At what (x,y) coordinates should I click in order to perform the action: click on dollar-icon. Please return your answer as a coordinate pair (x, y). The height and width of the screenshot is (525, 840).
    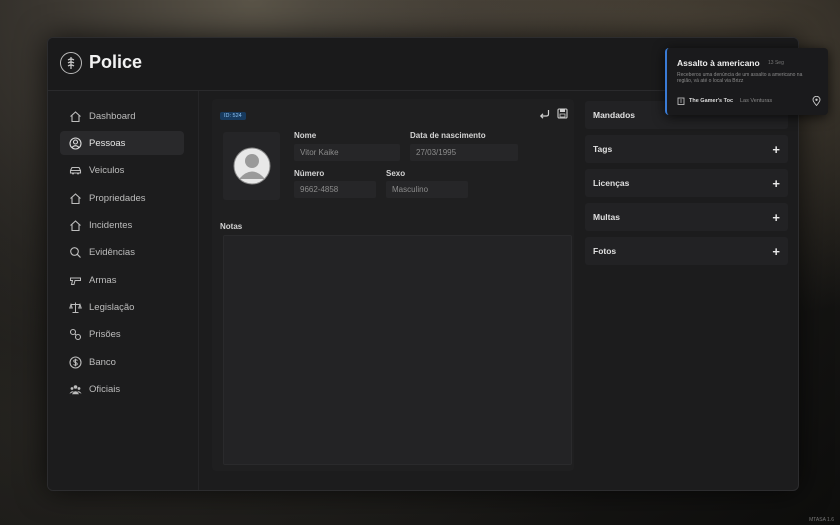
    Looking at the image, I should click on (75, 362).